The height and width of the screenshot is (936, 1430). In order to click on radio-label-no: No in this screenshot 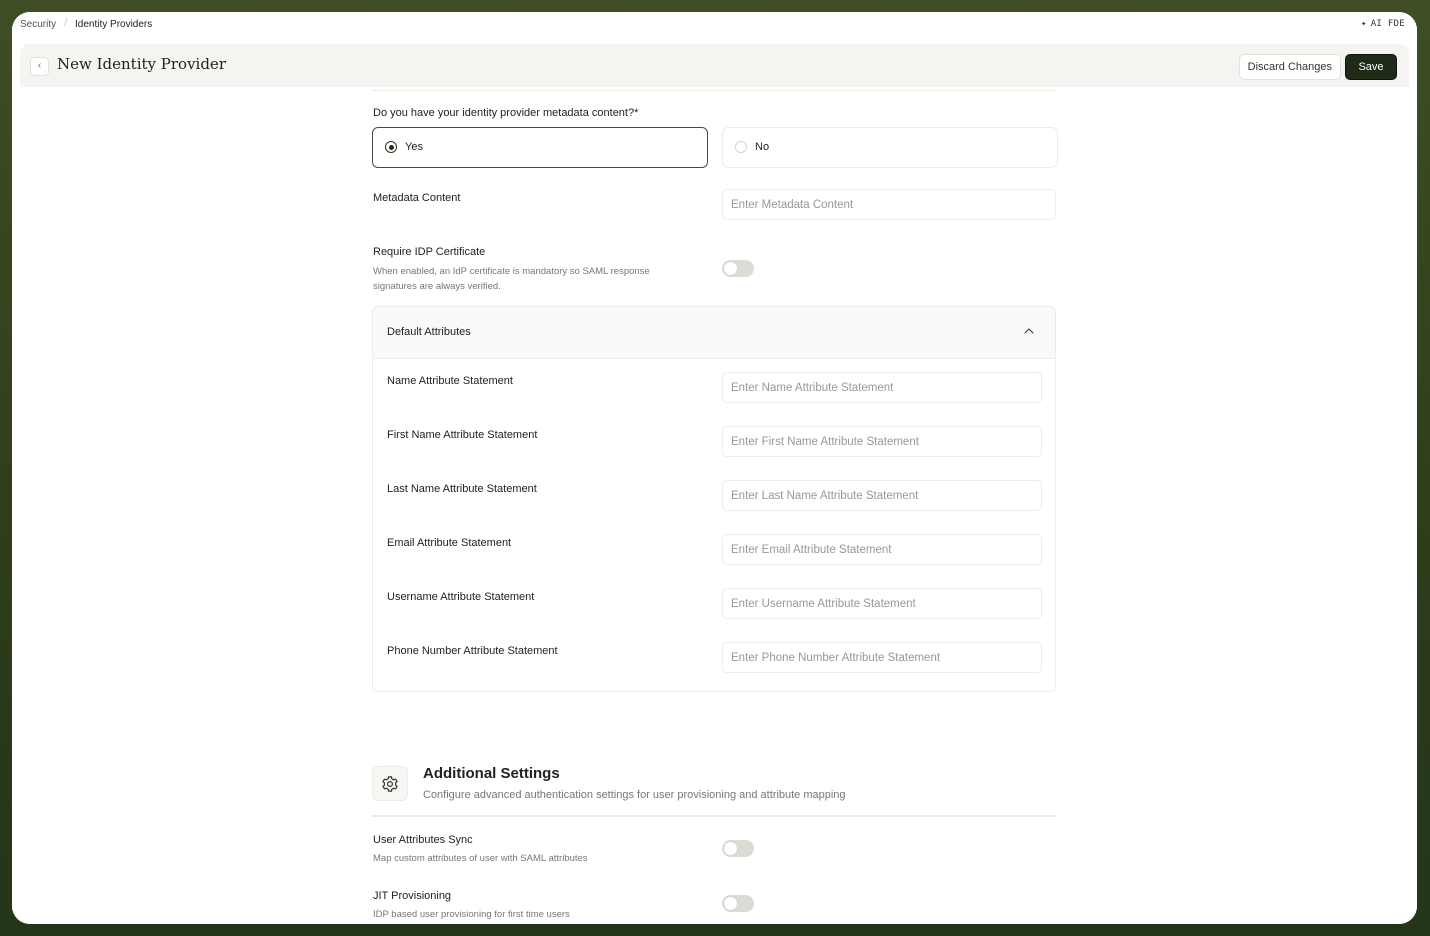, I will do `click(762, 147)`.